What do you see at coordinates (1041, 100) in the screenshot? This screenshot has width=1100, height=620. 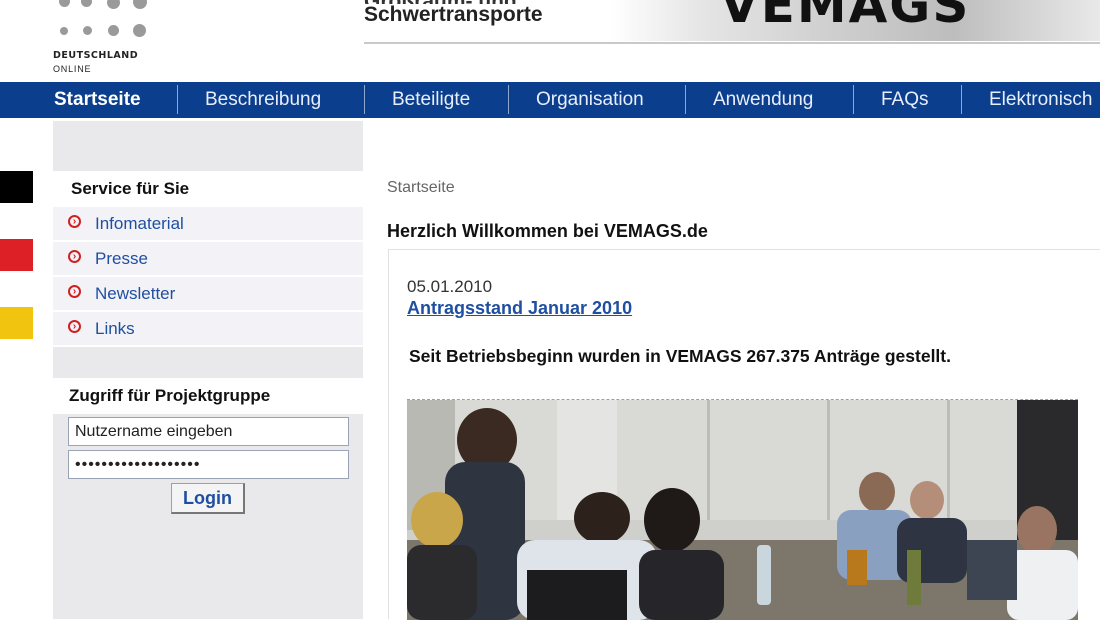 I see `nav-elektronisch: Elektronisch` at bounding box center [1041, 100].